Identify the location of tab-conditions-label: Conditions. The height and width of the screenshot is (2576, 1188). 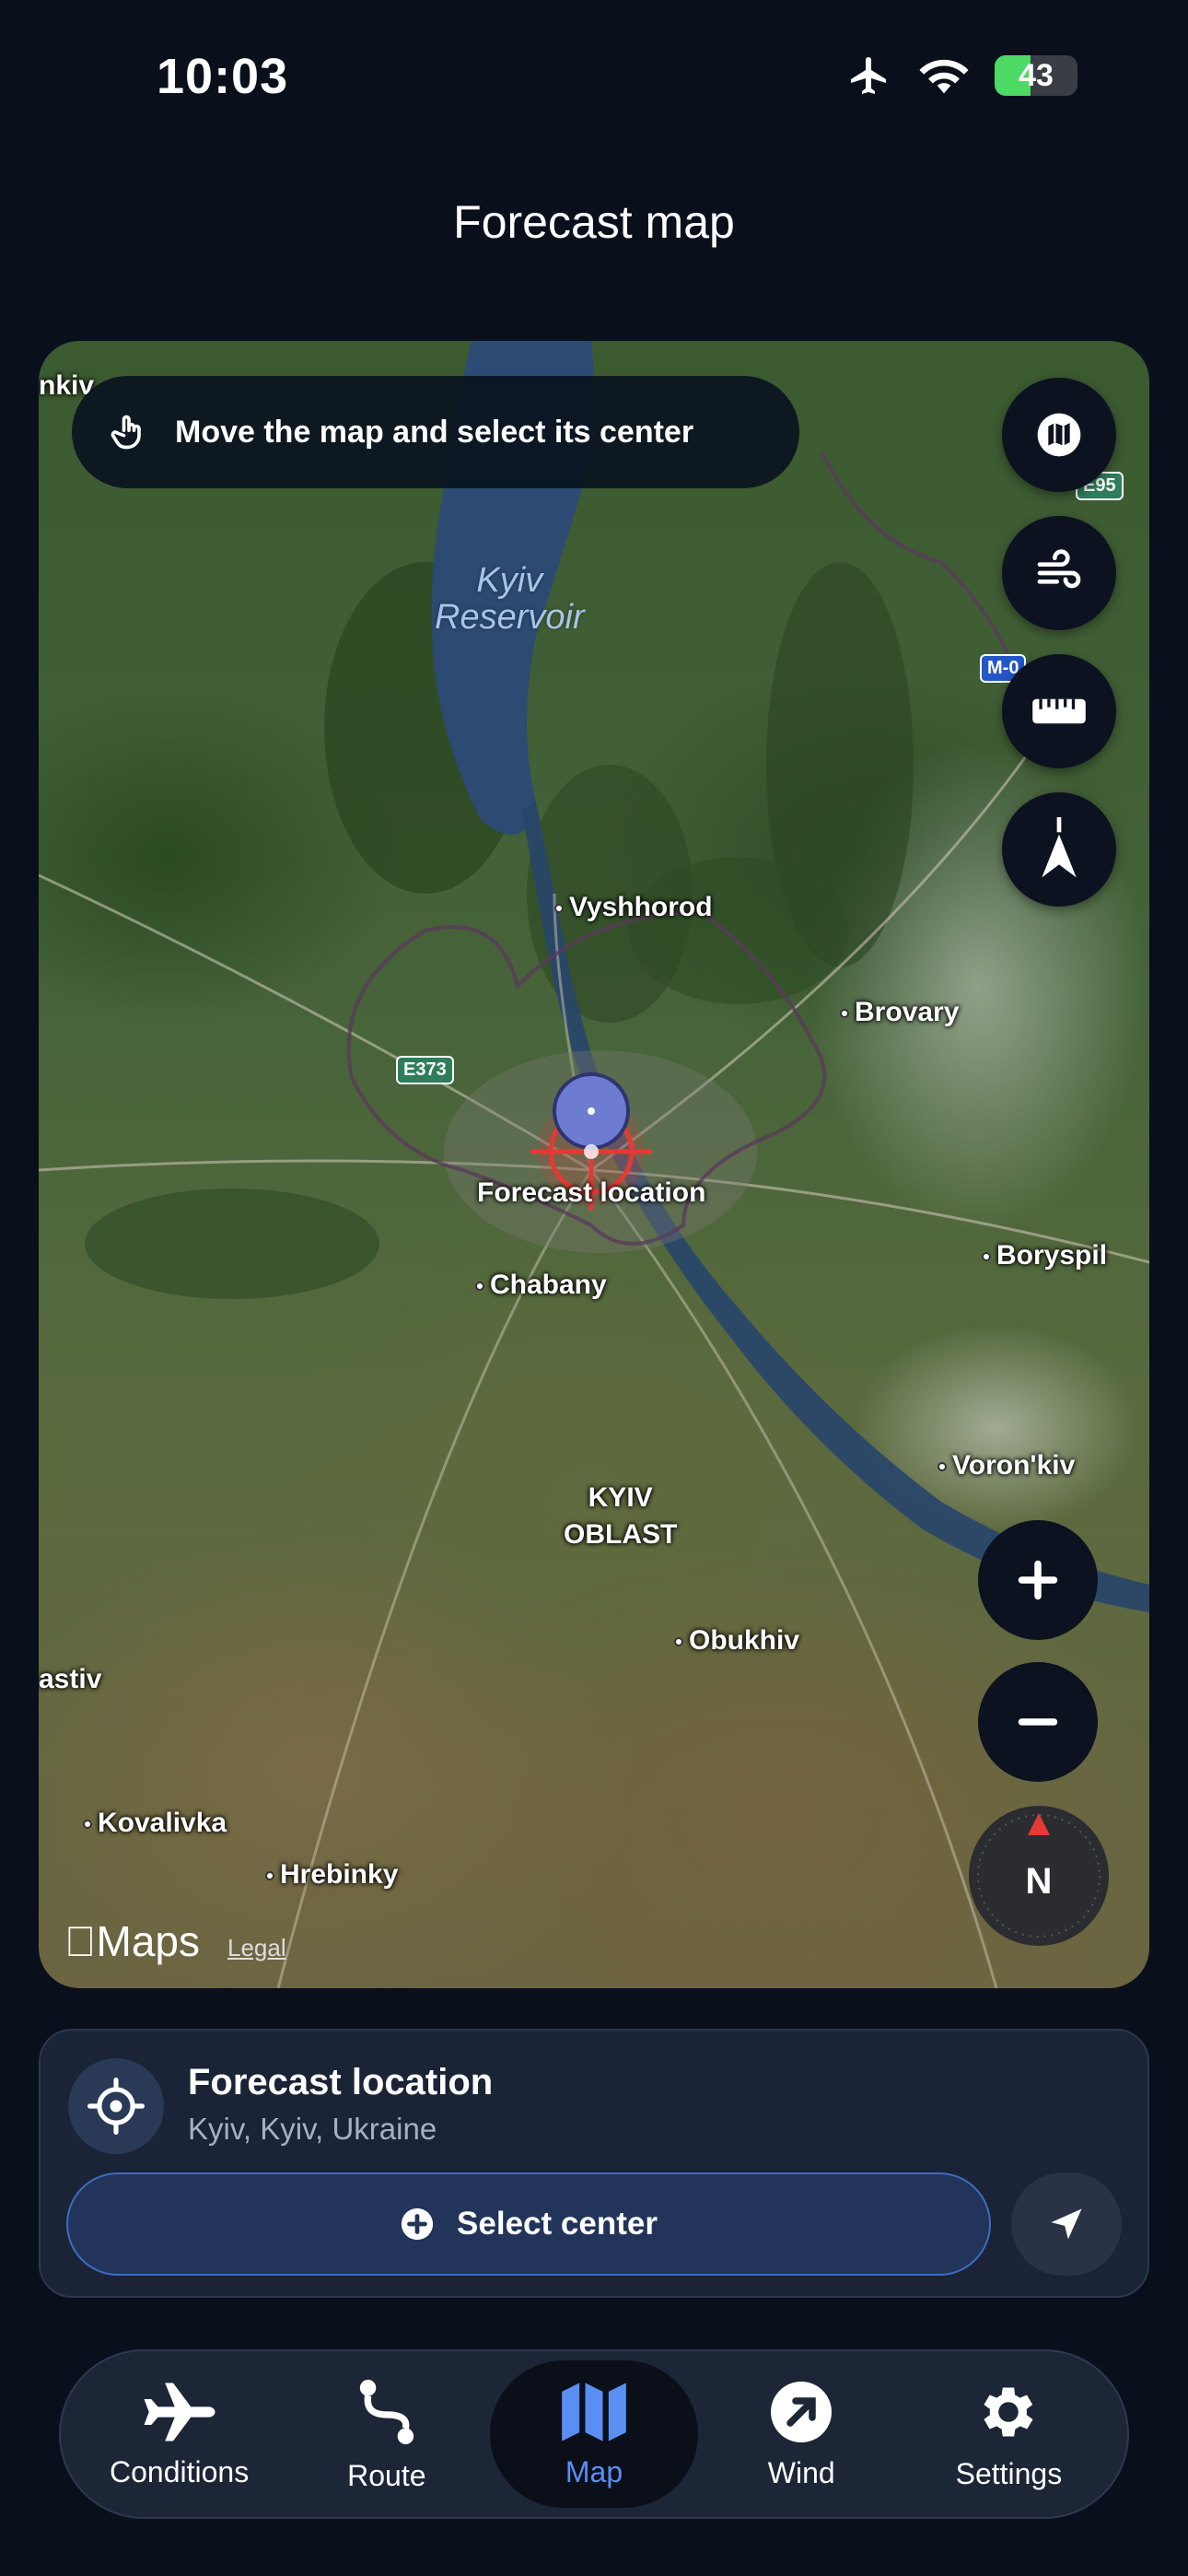
(180, 2471).